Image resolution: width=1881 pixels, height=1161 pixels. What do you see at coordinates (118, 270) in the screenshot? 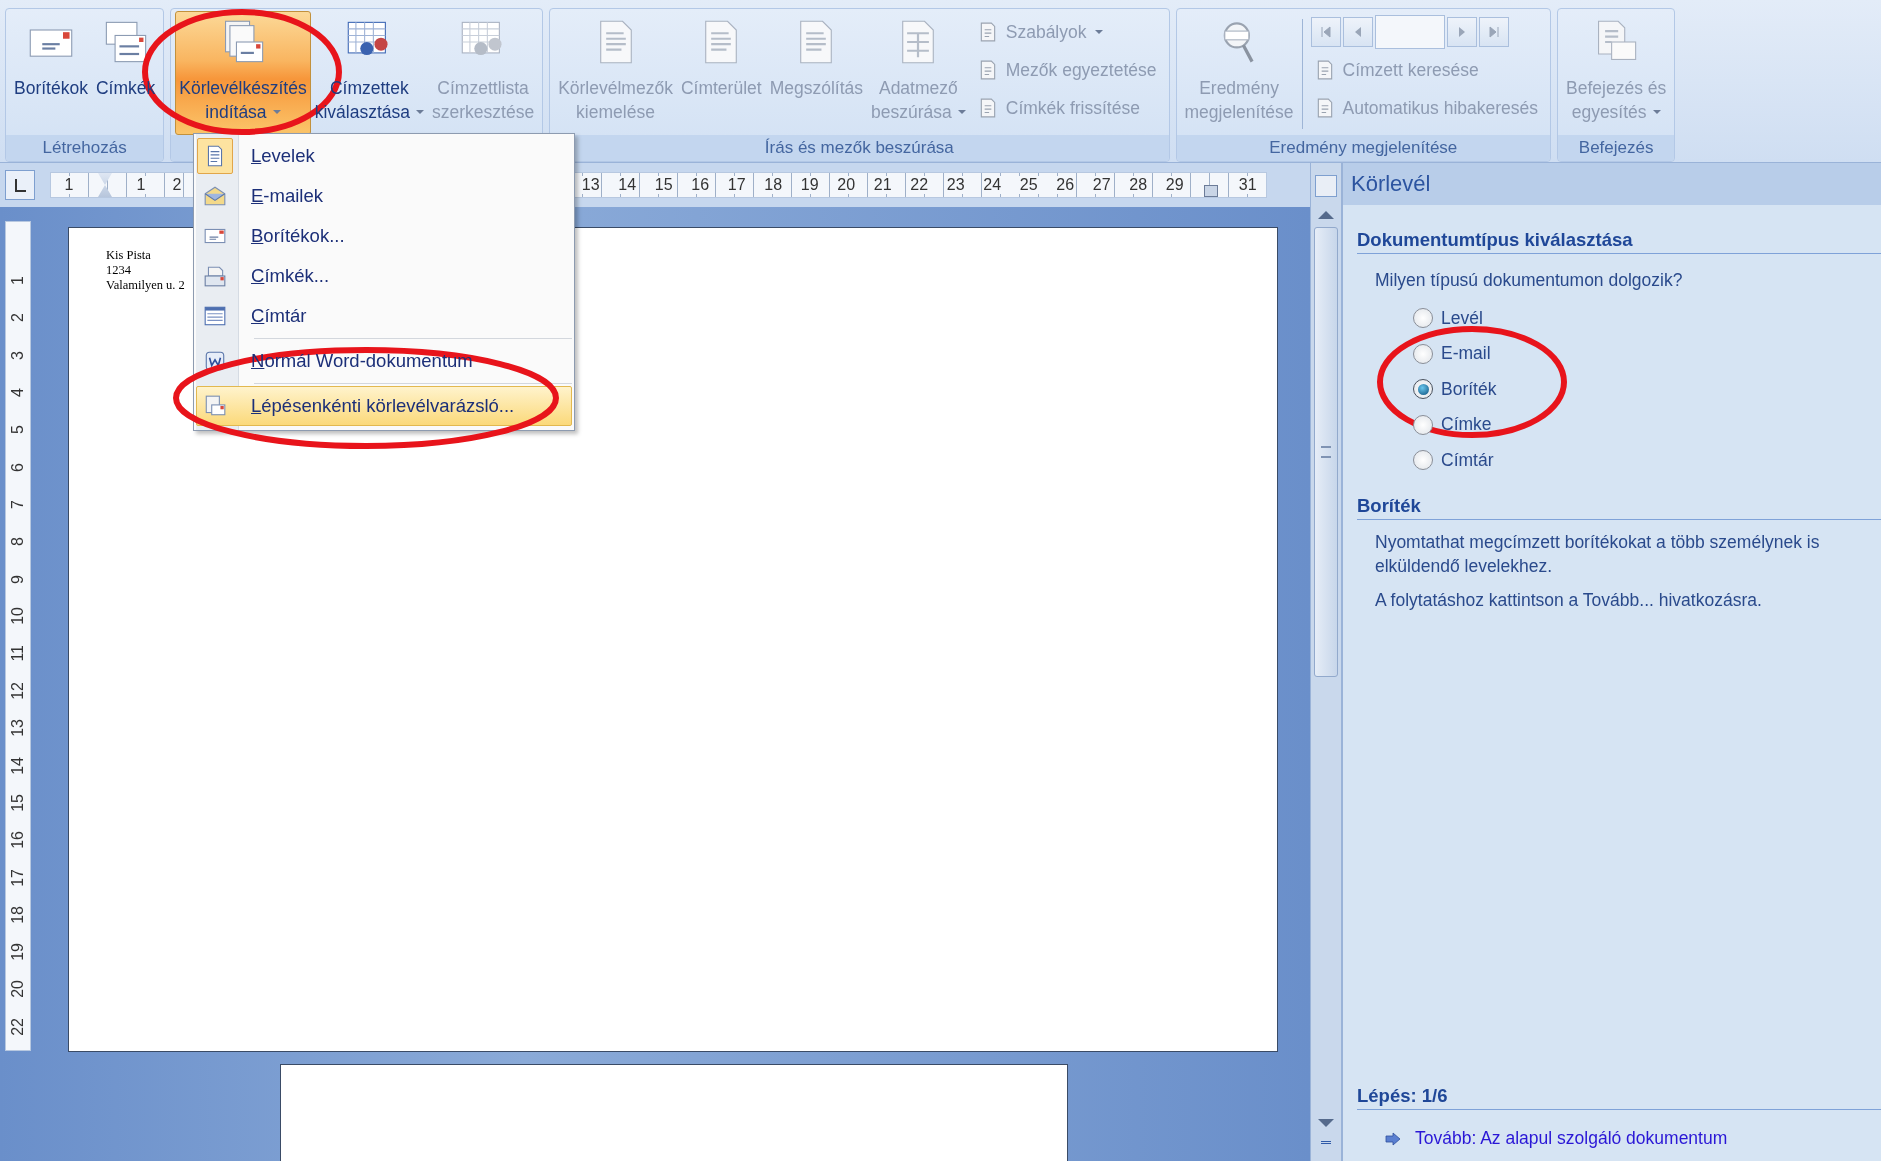
I see `document-text: 1234` at bounding box center [118, 270].